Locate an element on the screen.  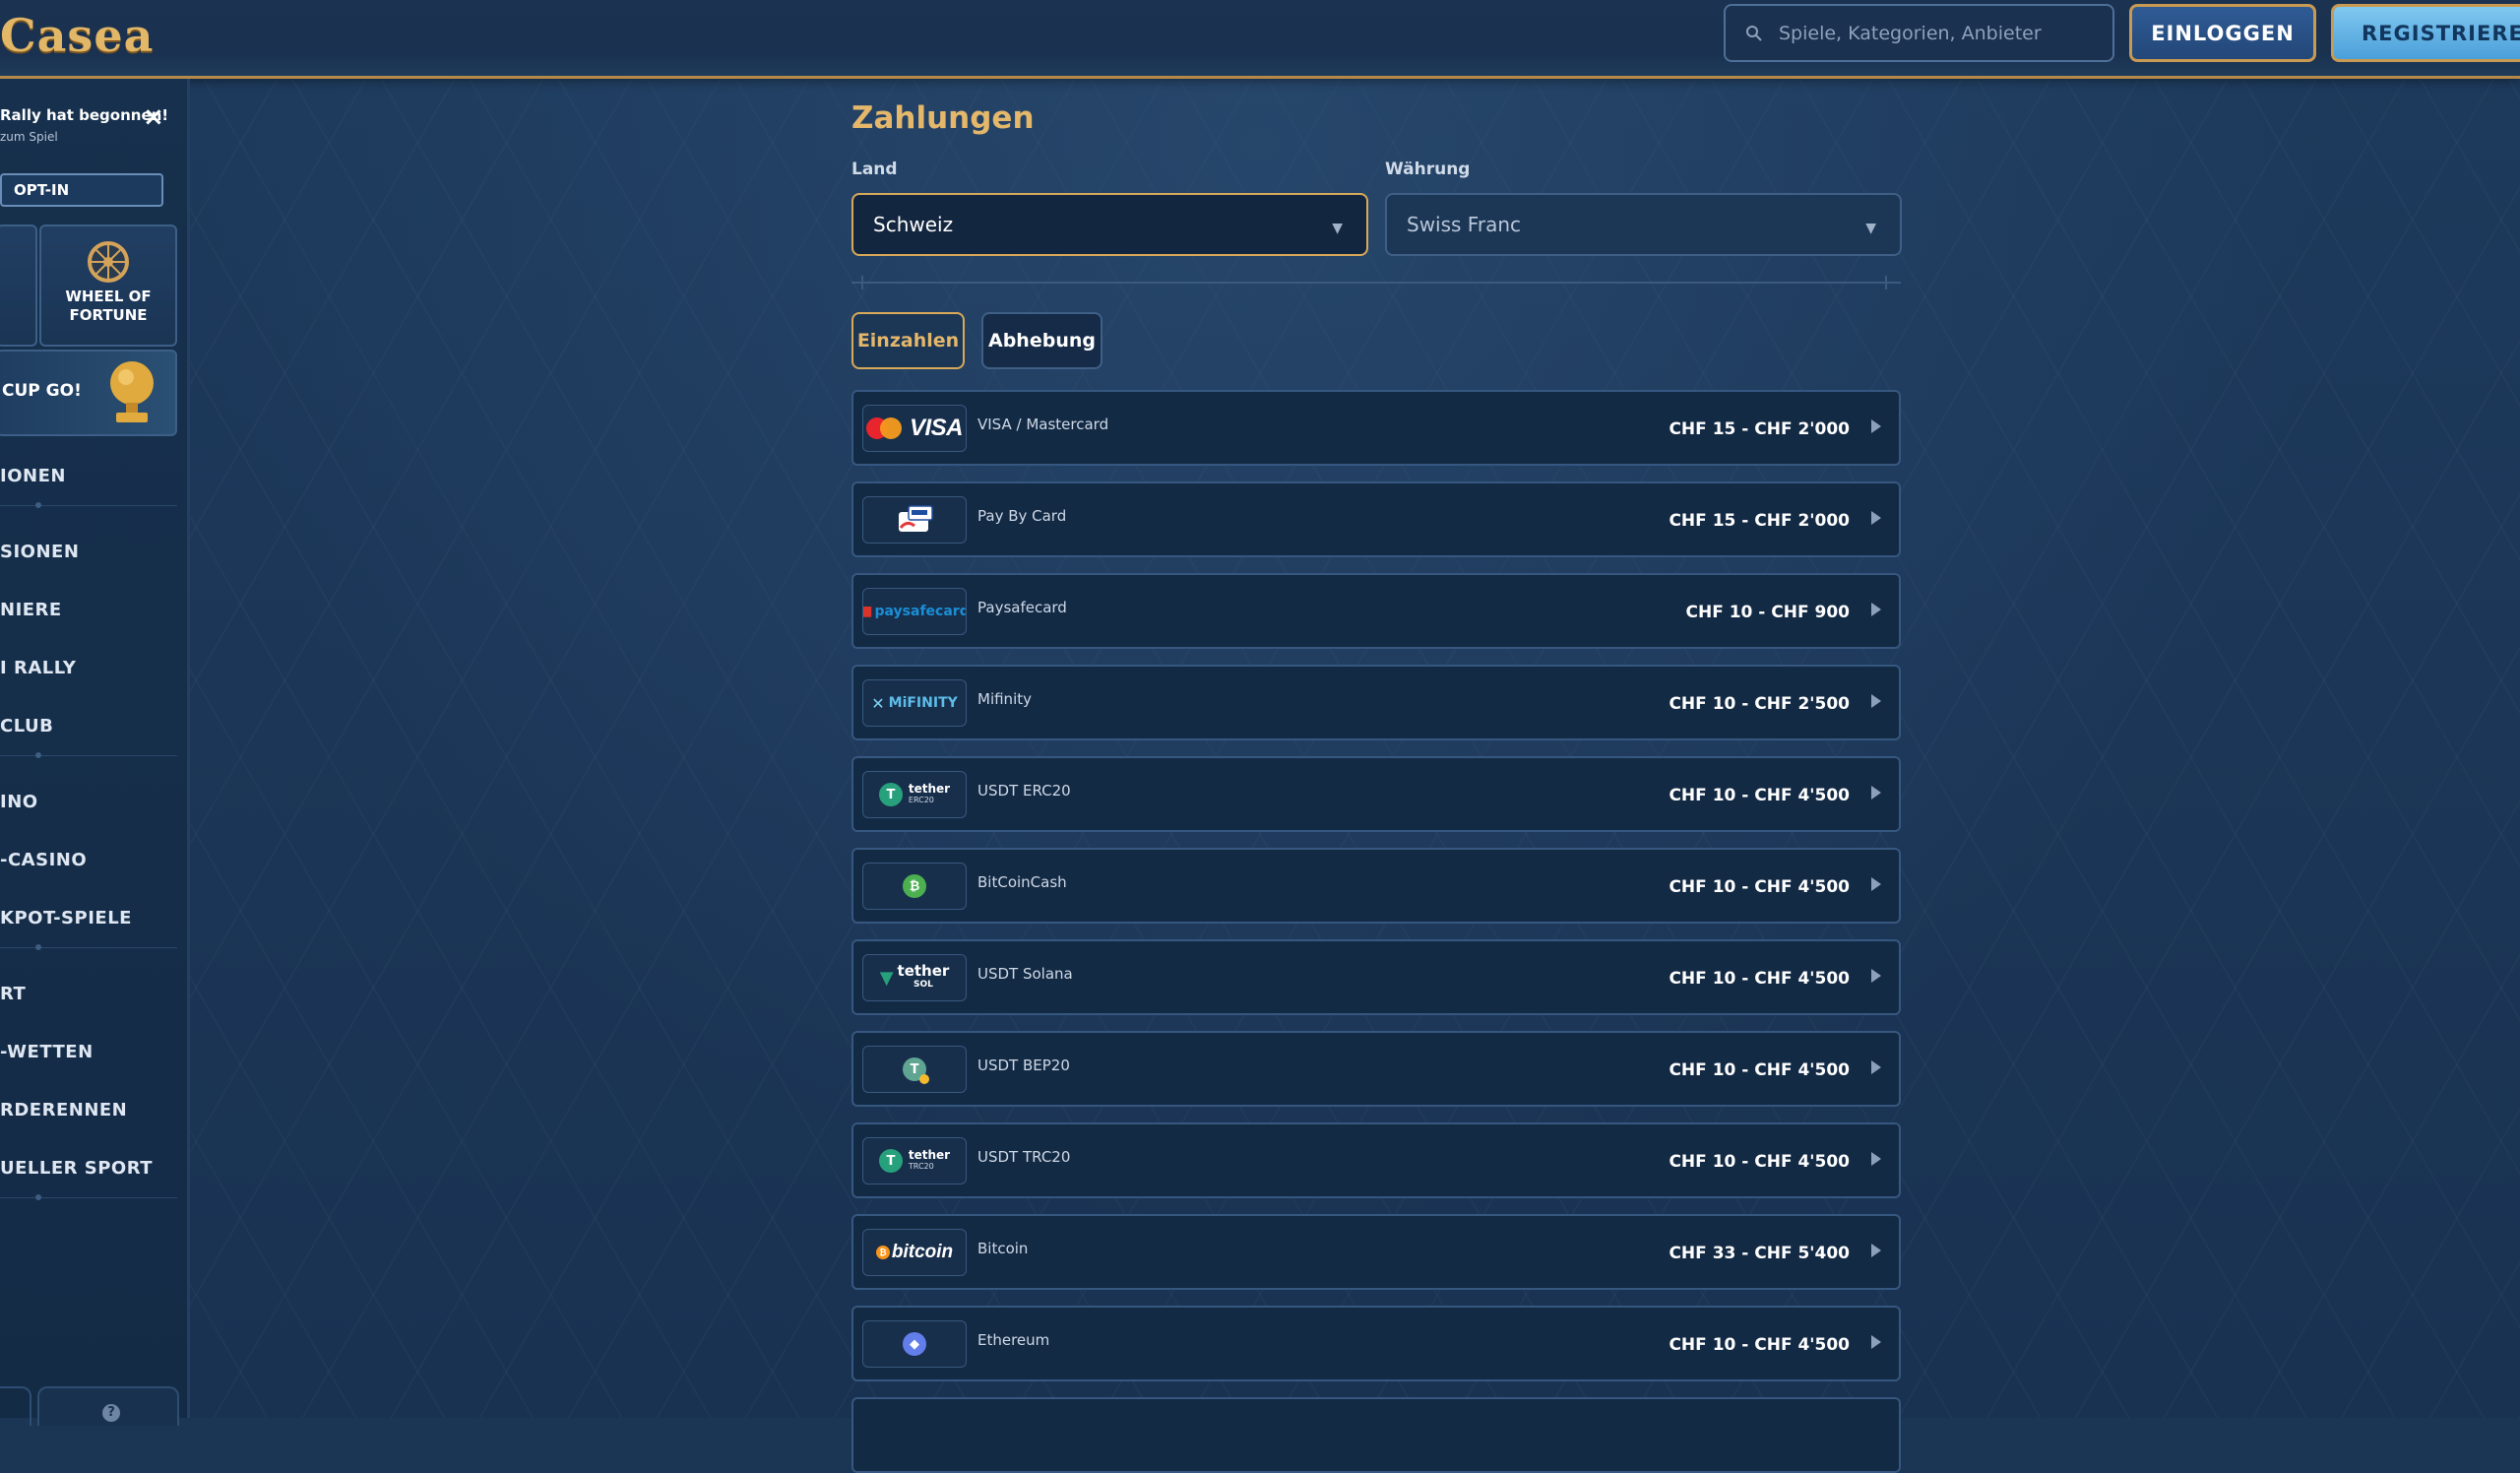
country-label: Land is located at coordinates (874, 169).